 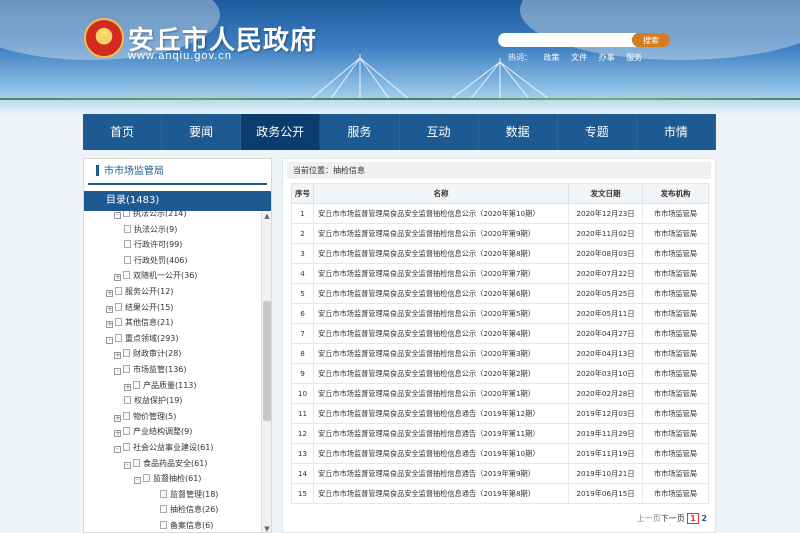 What do you see at coordinates (267, 361) in the screenshot?
I see `scroll-thumb` at bounding box center [267, 361].